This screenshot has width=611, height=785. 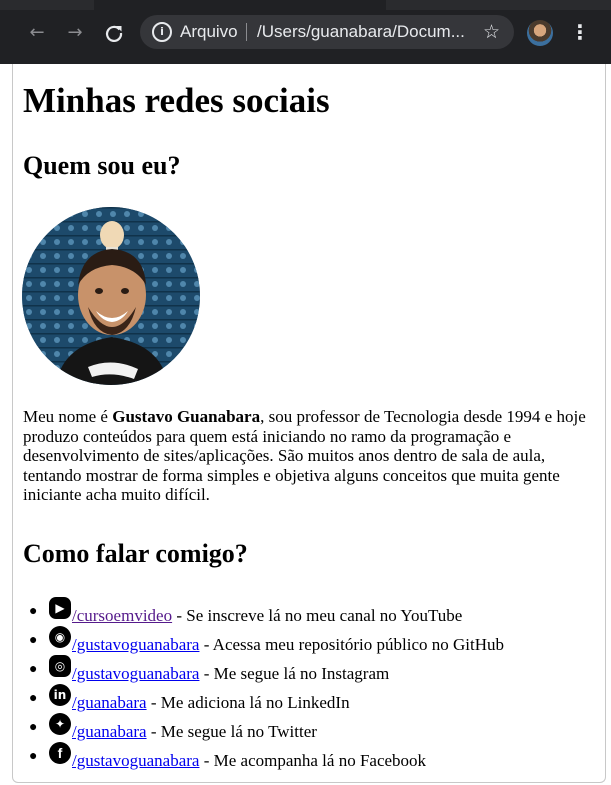 I want to click on instagram-link: /gustavoguanabara, so click(x=135, y=673).